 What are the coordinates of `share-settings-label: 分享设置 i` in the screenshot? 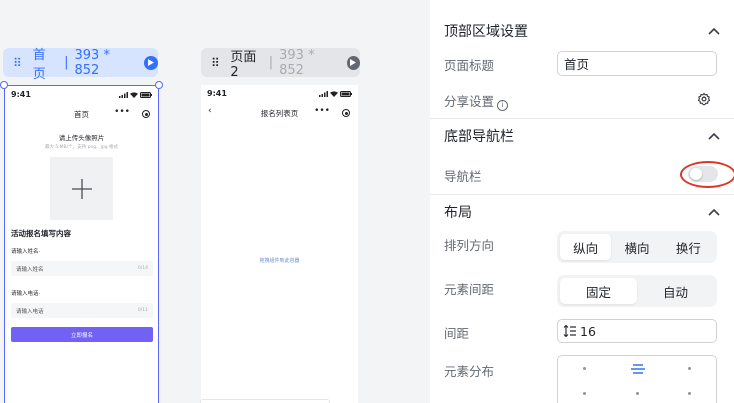 It's located at (476, 101).